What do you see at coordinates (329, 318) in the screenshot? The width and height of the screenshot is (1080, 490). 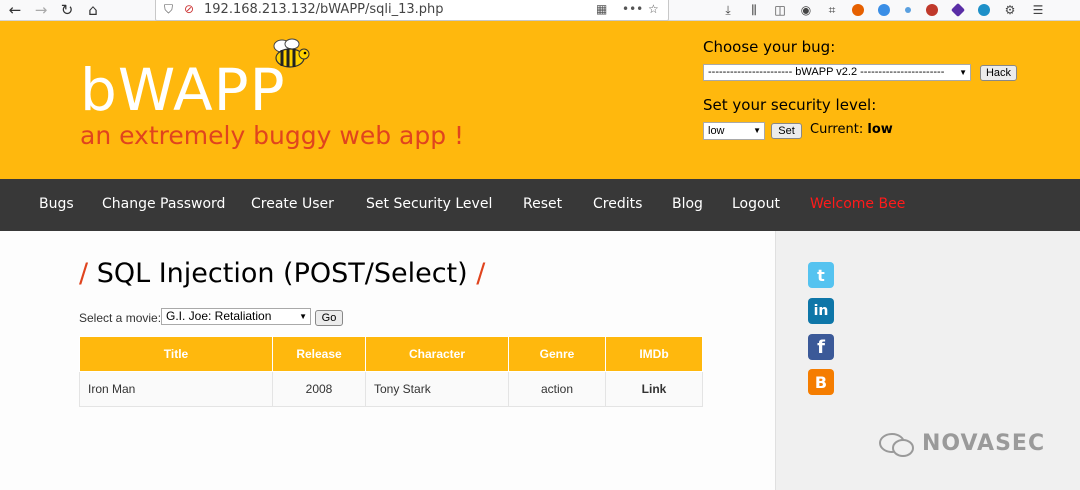 I see `go-button: Go` at bounding box center [329, 318].